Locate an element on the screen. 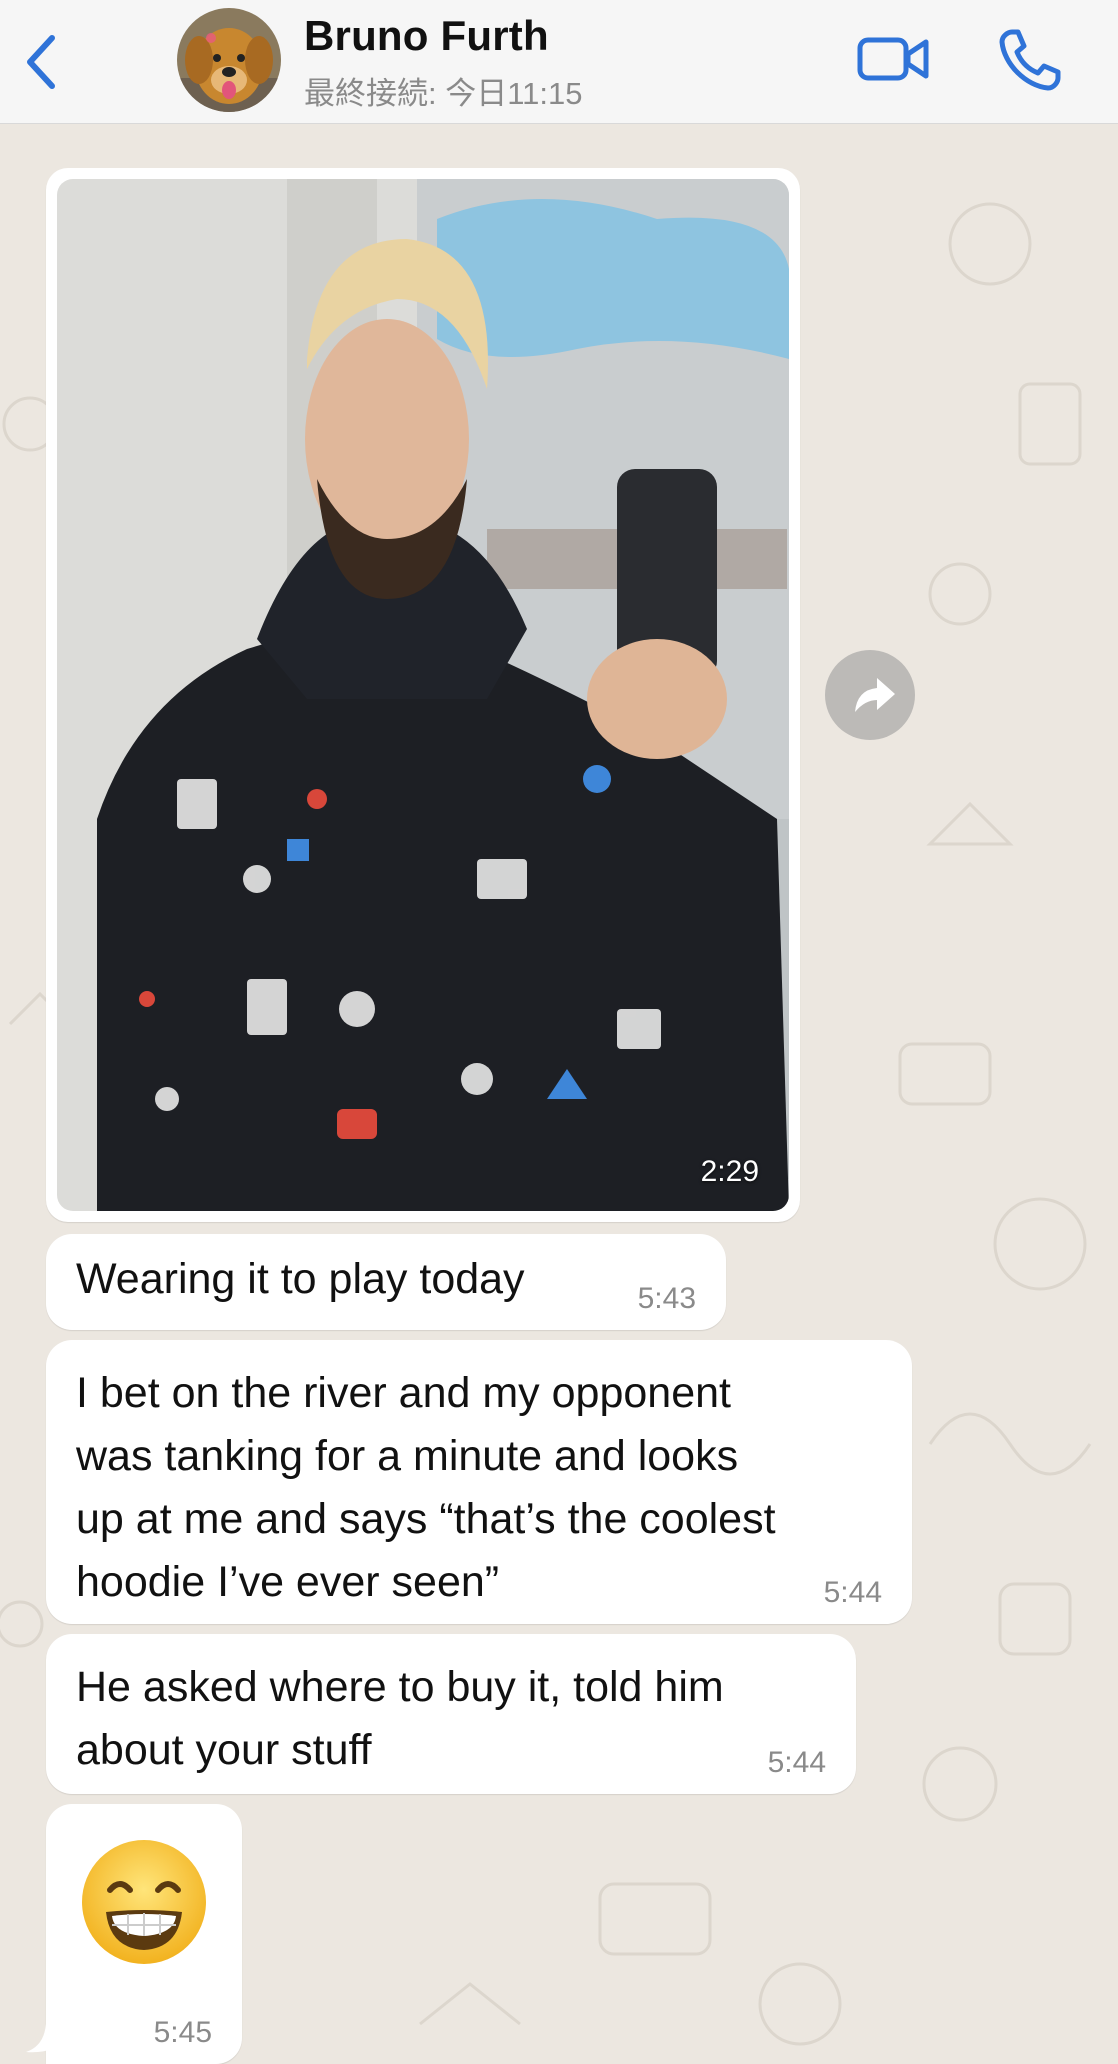 The height and width of the screenshot is (2064, 1118). text-message: Wearing it to play today 5:43 is located at coordinates (386, 1282).